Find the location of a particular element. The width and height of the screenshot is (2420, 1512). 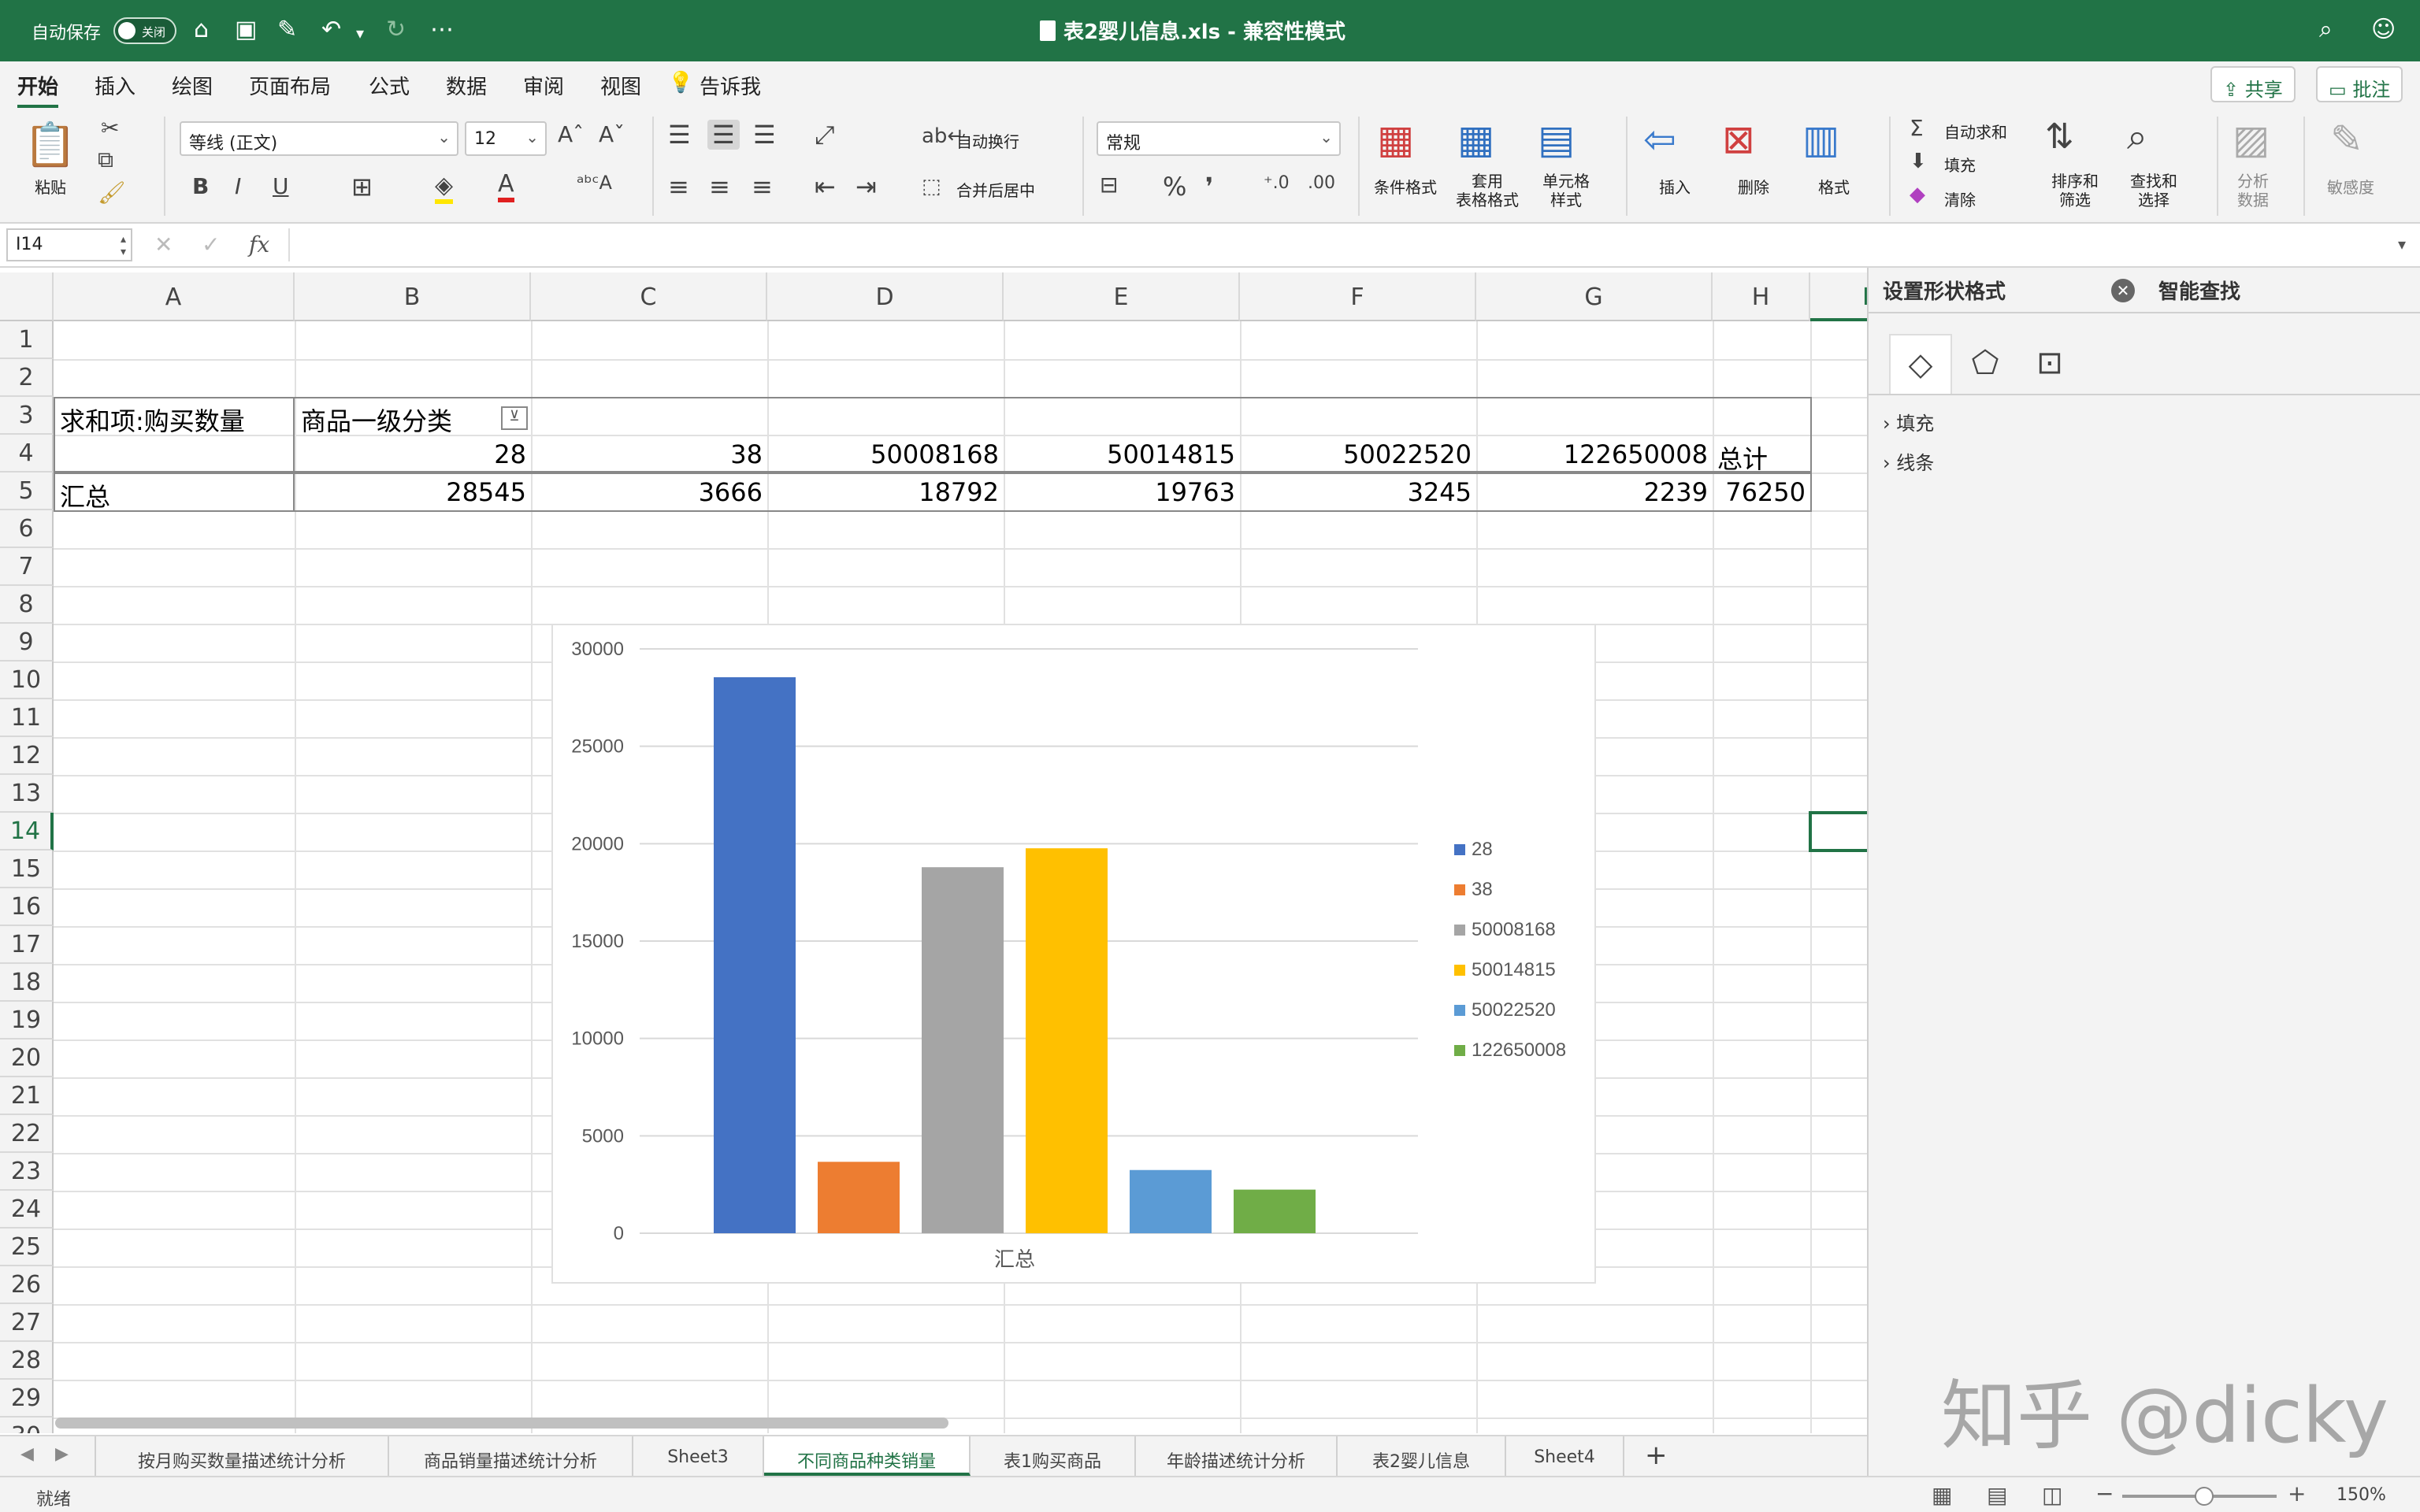

sensitivity-button: 敏感度 is located at coordinates (2350, 186).